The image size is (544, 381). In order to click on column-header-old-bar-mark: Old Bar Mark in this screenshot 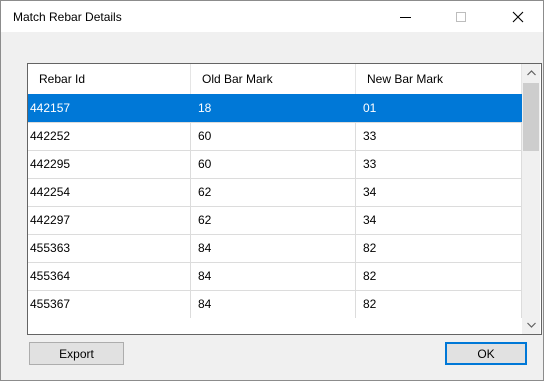, I will do `click(273, 79)`.